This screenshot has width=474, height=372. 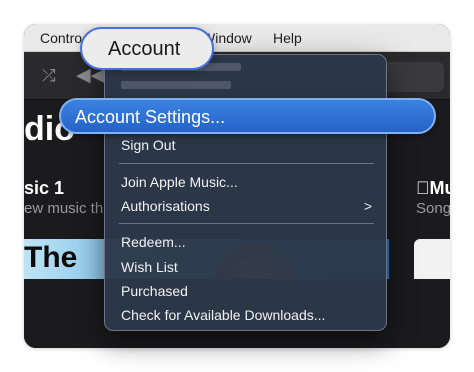 I want to click on faded-item, so click(x=176, y=85).